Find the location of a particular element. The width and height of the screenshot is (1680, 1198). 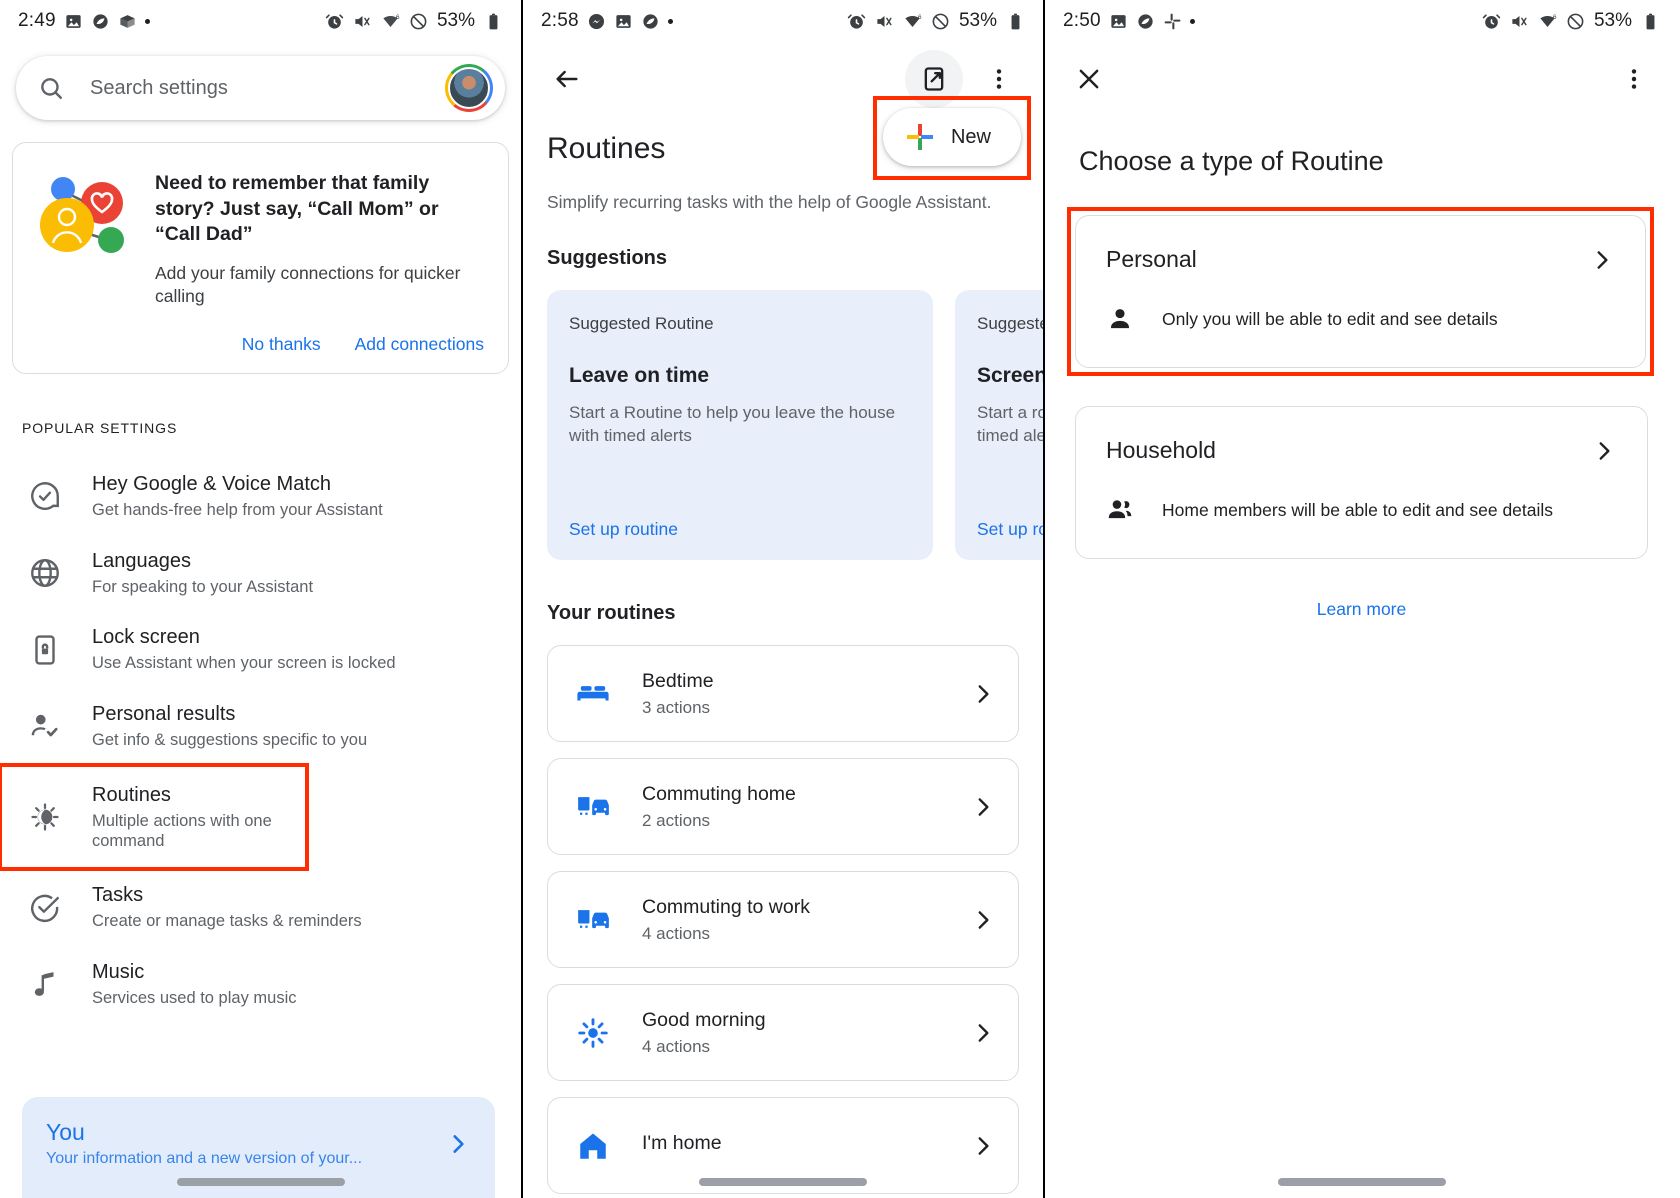

status-bar: 2:50 6 53% is located at coordinates (1361, 21).